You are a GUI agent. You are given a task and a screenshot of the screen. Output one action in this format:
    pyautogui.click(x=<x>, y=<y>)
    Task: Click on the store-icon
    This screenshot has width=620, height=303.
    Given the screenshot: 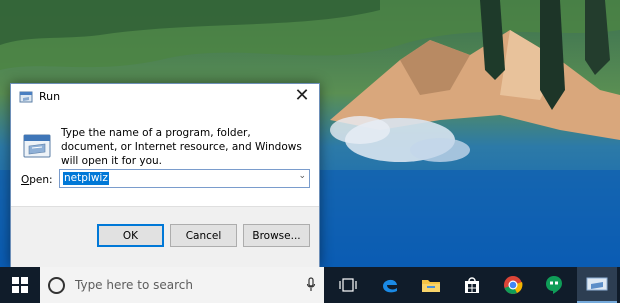 What is the action you would take?
    pyautogui.click(x=472, y=285)
    